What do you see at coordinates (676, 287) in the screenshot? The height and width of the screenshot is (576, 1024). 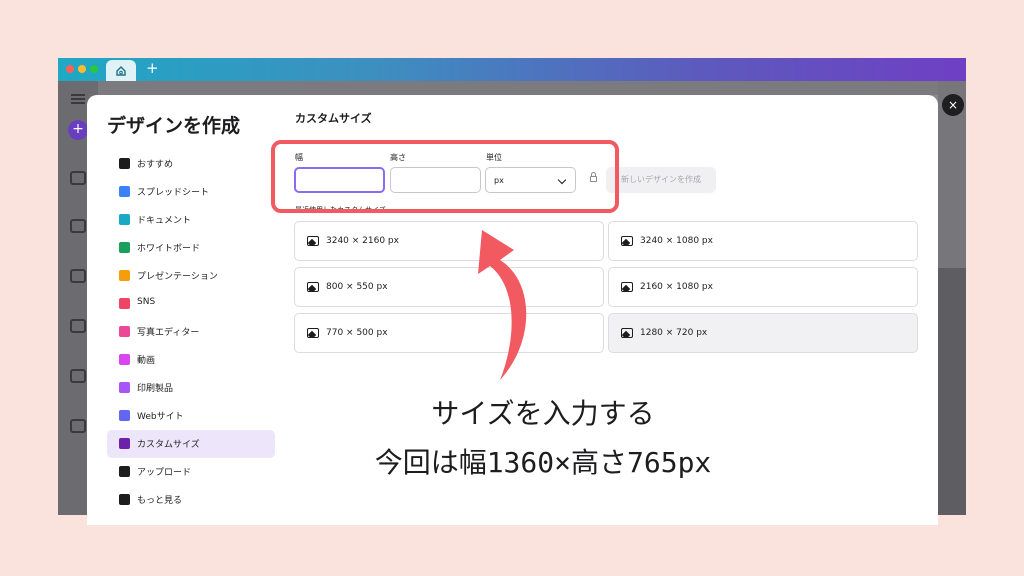 I see `recent-size-label: 2160 × 1080 px` at bounding box center [676, 287].